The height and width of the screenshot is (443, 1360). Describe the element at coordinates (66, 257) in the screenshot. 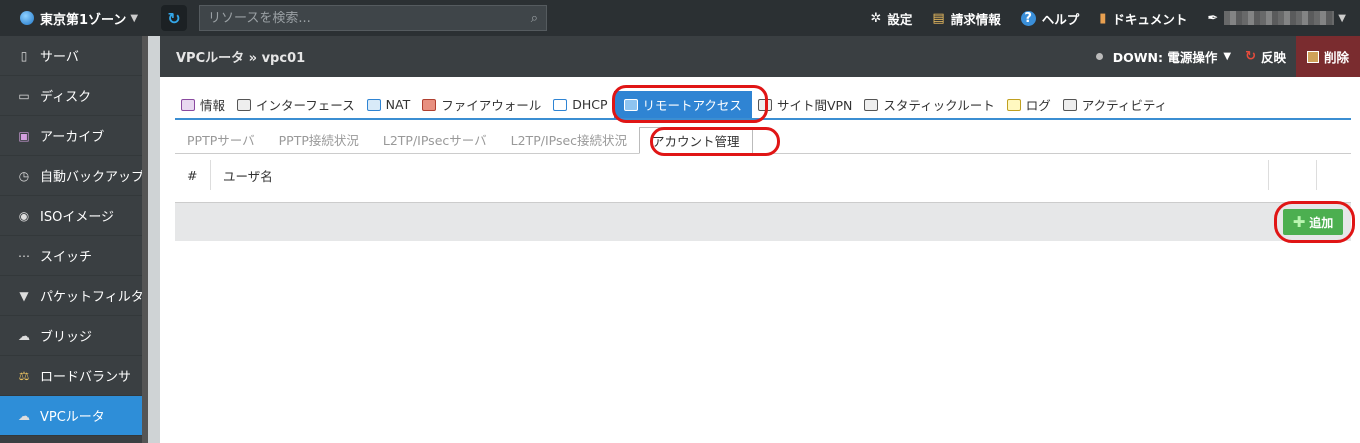

I see `sidebar-item-label: スイッチ` at that location.